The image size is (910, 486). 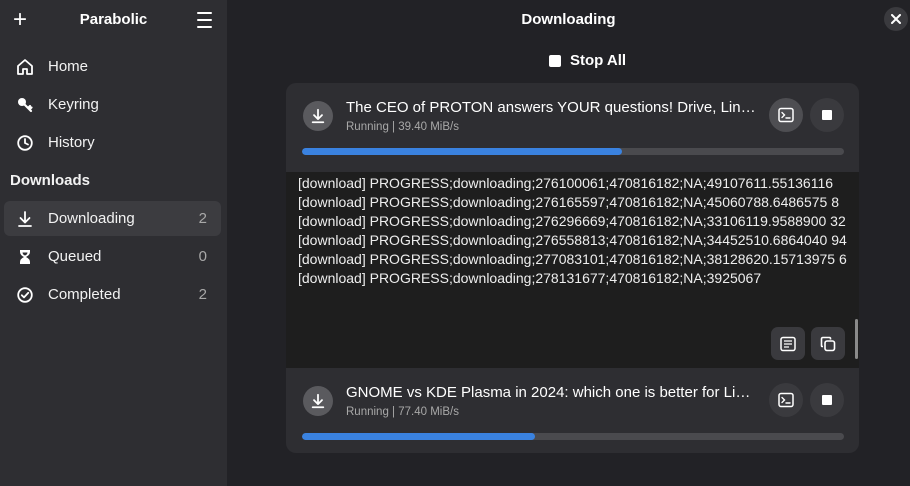 What do you see at coordinates (91, 218) in the screenshot?
I see `sidebar-item-label: Downloading` at bounding box center [91, 218].